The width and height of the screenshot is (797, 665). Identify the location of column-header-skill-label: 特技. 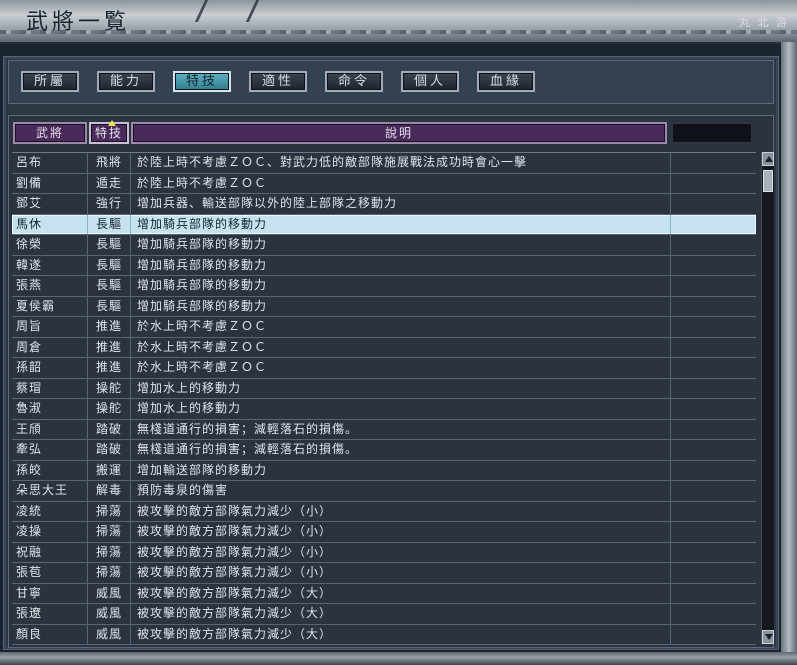
(108, 133).